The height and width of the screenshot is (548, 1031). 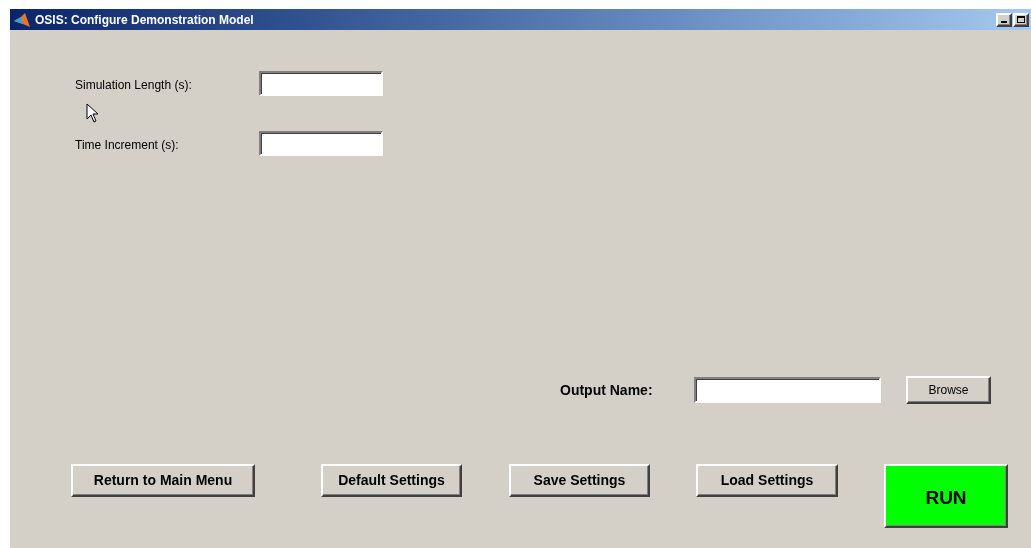 I want to click on cursor-icon, so click(x=93, y=113).